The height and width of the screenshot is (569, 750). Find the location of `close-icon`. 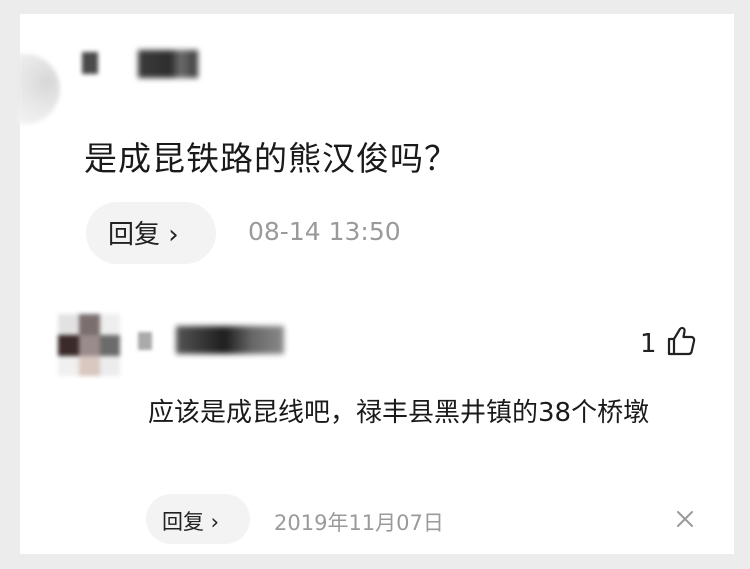

close-icon is located at coordinates (685, 519).